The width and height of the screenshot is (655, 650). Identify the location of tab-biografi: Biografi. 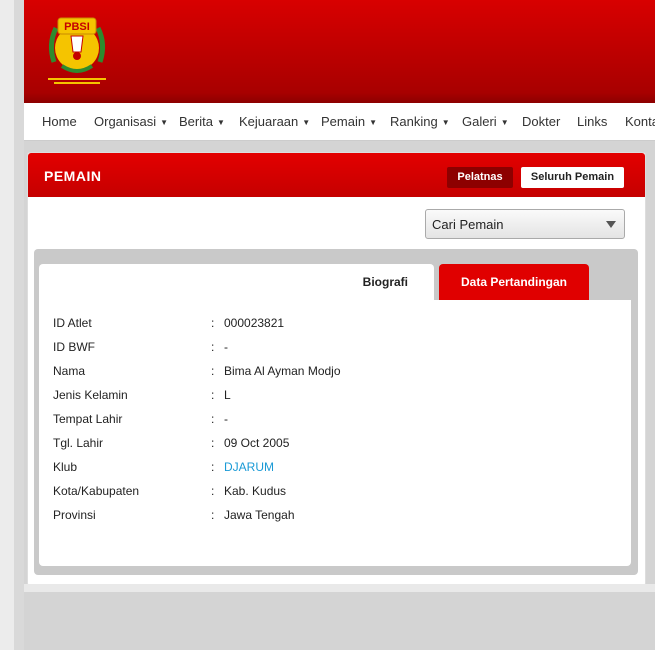
(236, 282).